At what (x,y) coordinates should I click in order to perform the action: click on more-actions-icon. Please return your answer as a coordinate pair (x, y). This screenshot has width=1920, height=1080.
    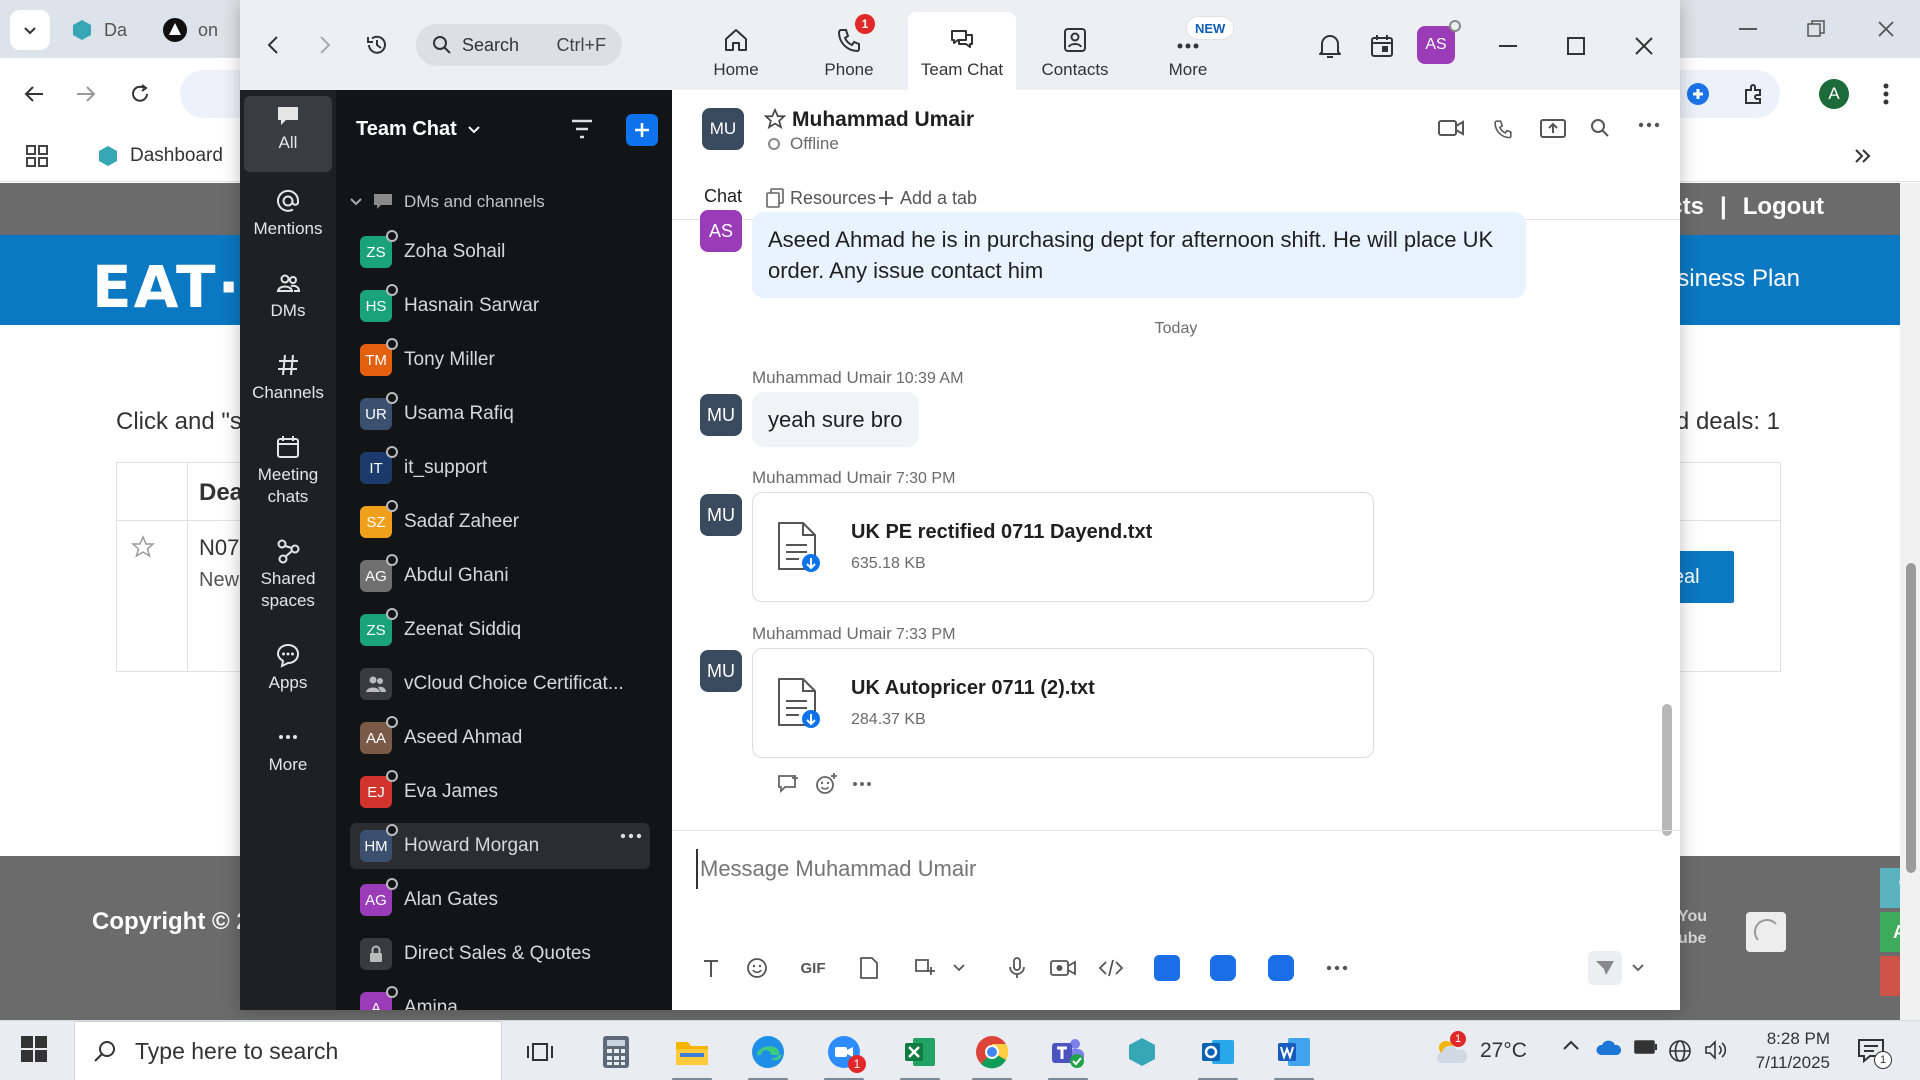
    Looking at the image, I should click on (862, 784).